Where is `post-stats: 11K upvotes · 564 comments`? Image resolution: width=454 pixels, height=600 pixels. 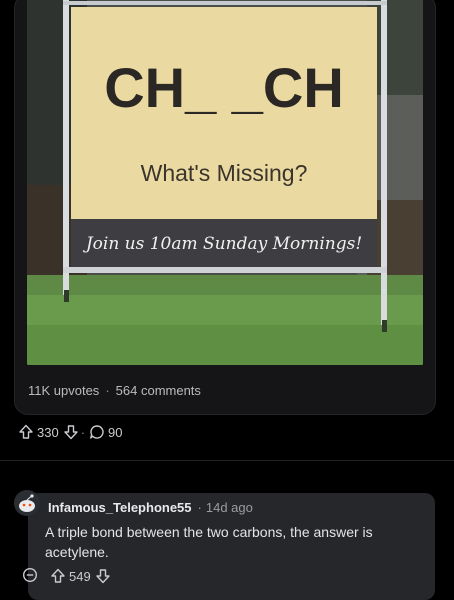
post-stats: 11K upvotes · 564 comments is located at coordinates (114, 390).